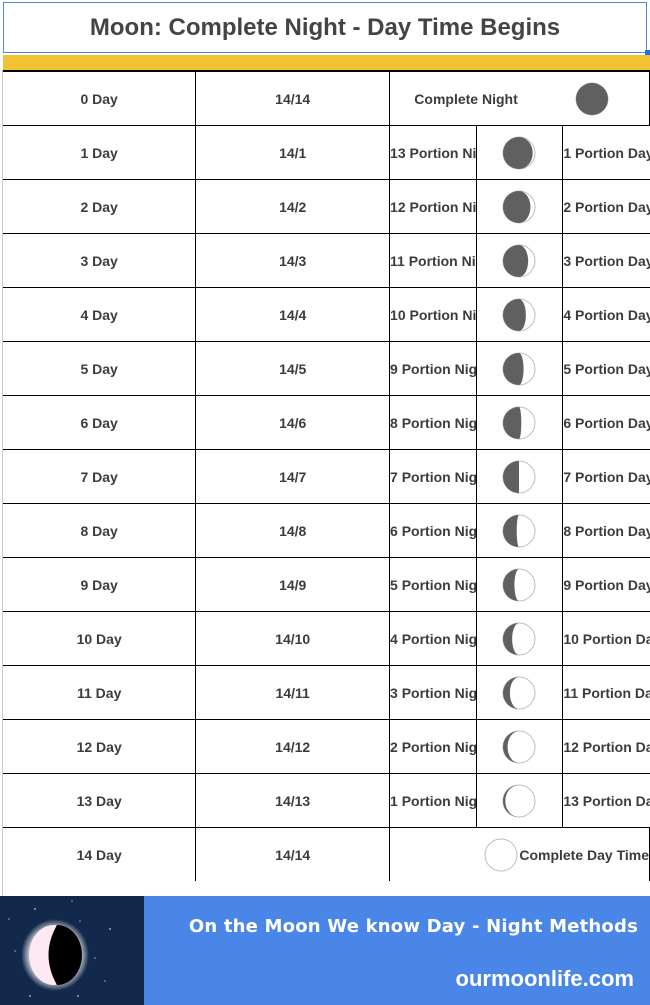 The image size is (650, 1005). Describe the element at coordinates (100, 854) in the screenshot. I see `day-cell: 14 Day` at that location.